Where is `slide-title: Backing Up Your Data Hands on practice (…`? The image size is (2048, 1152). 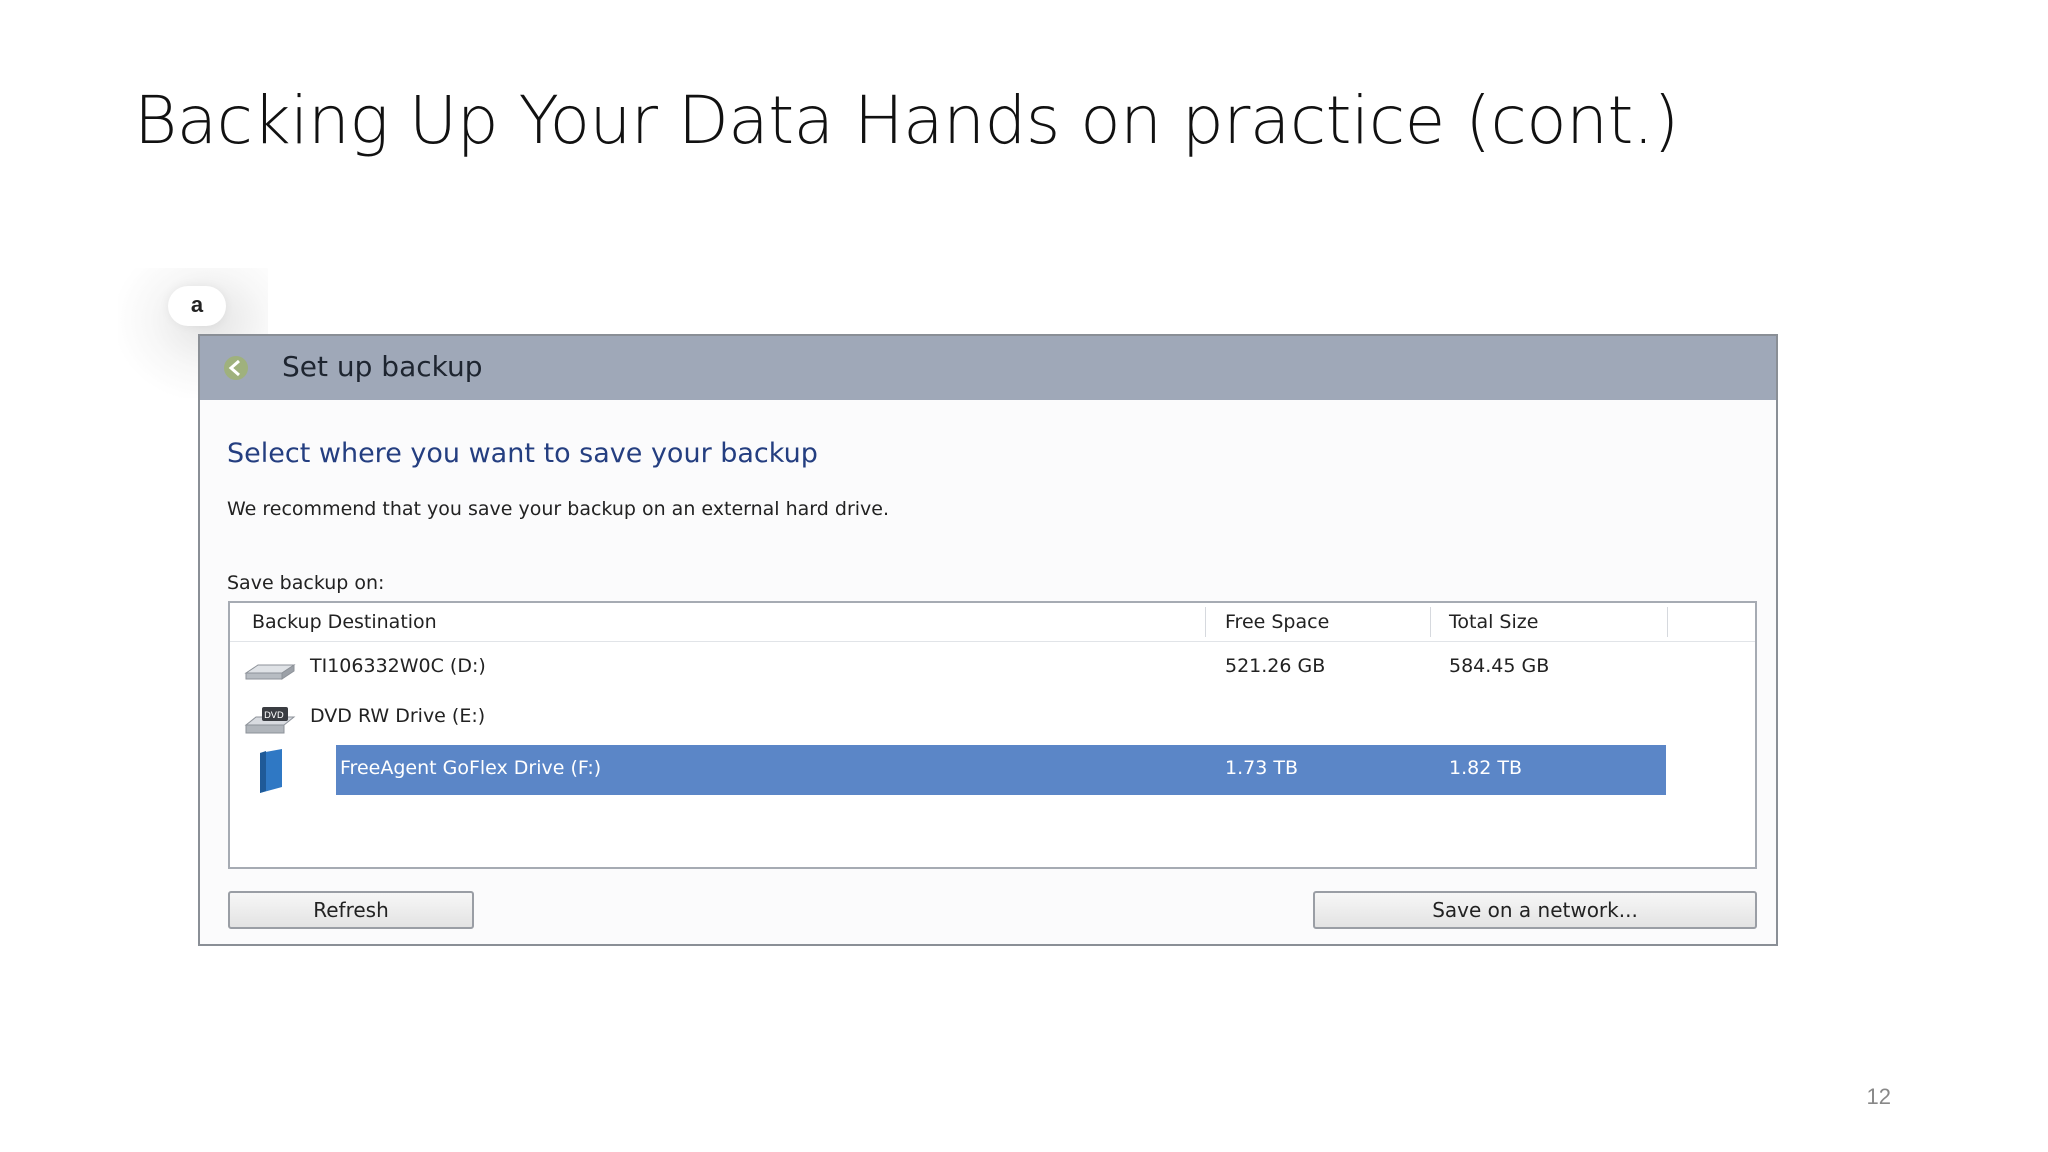
slide-title: Backing Up Your Data Hands on practice (… is located at coordinates (906, 120).